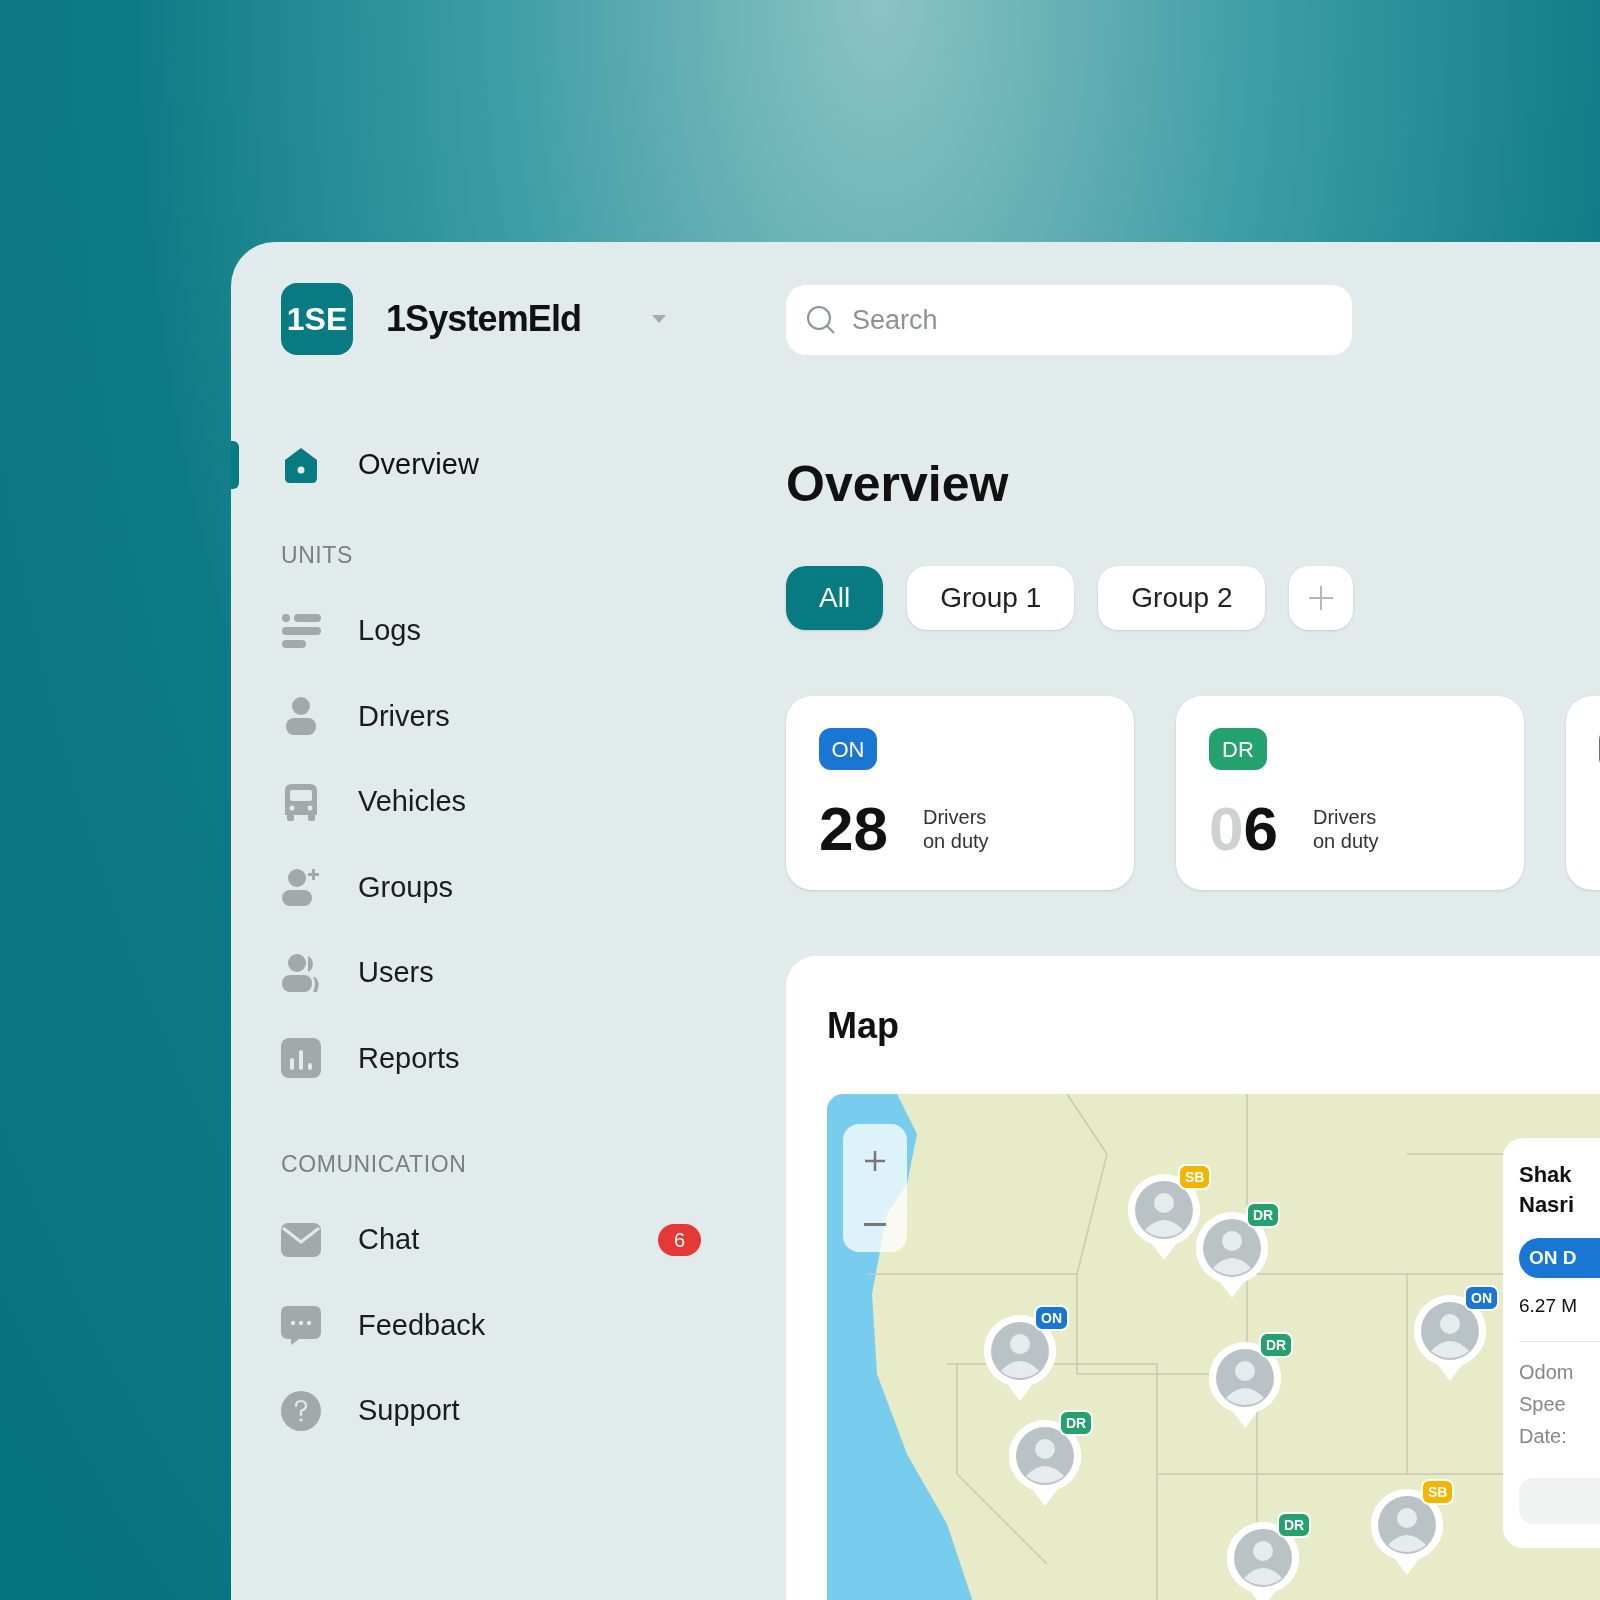  What do you see at coordinates (1547, 1372) in the screenshot?
I see `field-label: Odom` at bounding box center [1547, 1372].